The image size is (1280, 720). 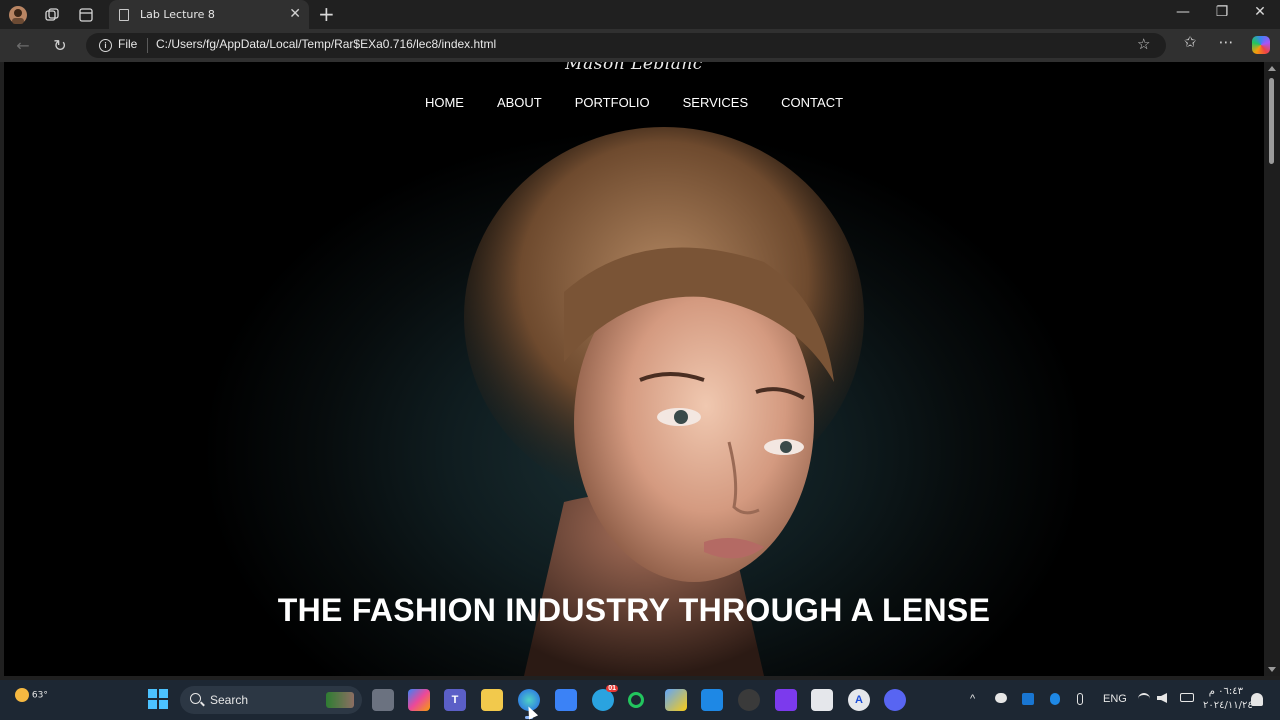 What do you see at coordinates (612, 688) in the screenshot?
I see `telegram-badge: 01` at bounding box center [612, 688].